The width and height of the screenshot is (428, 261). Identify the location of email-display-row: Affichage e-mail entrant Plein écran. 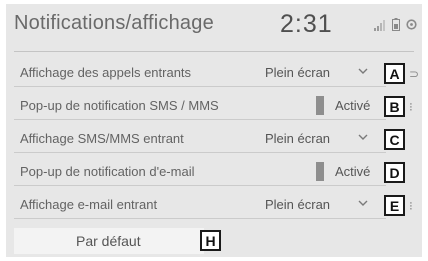
(200, 204).